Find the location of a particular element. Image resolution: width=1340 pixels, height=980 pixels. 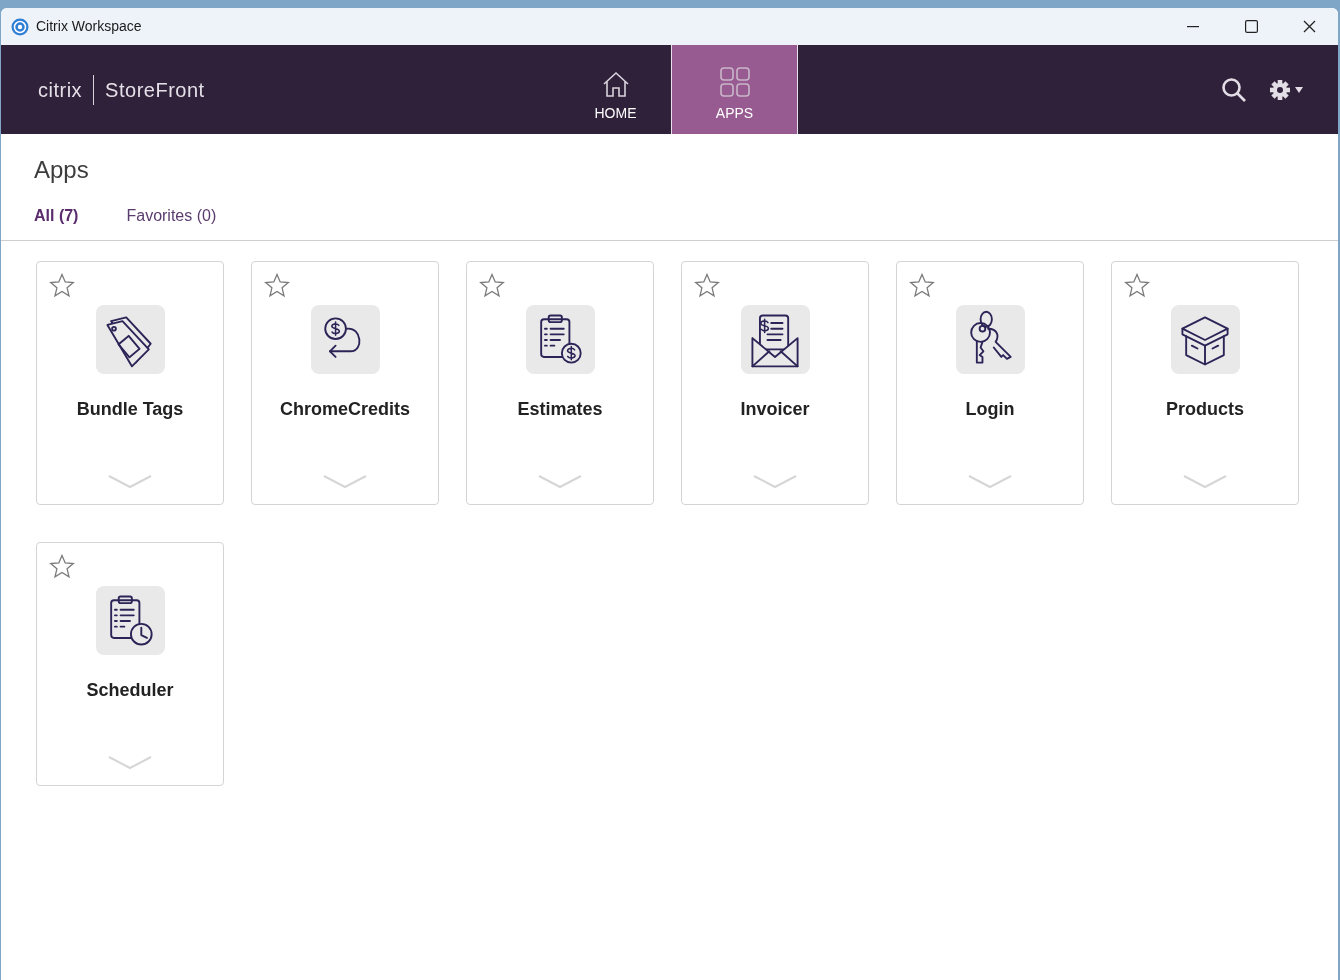

settings-icon is located at coordinates (1287, 89).